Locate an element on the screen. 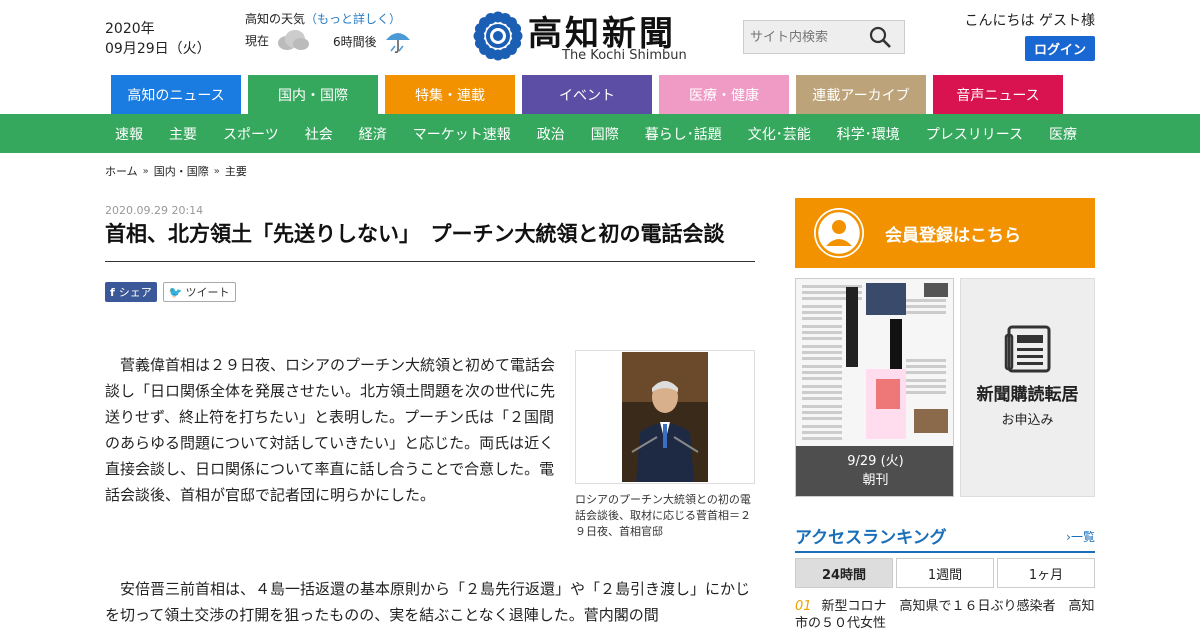 Image resolution: width=1200 pixels, height=632 pixels. breadcrumb-domestic: 国内・国際 is located at coordinates (181, 171).